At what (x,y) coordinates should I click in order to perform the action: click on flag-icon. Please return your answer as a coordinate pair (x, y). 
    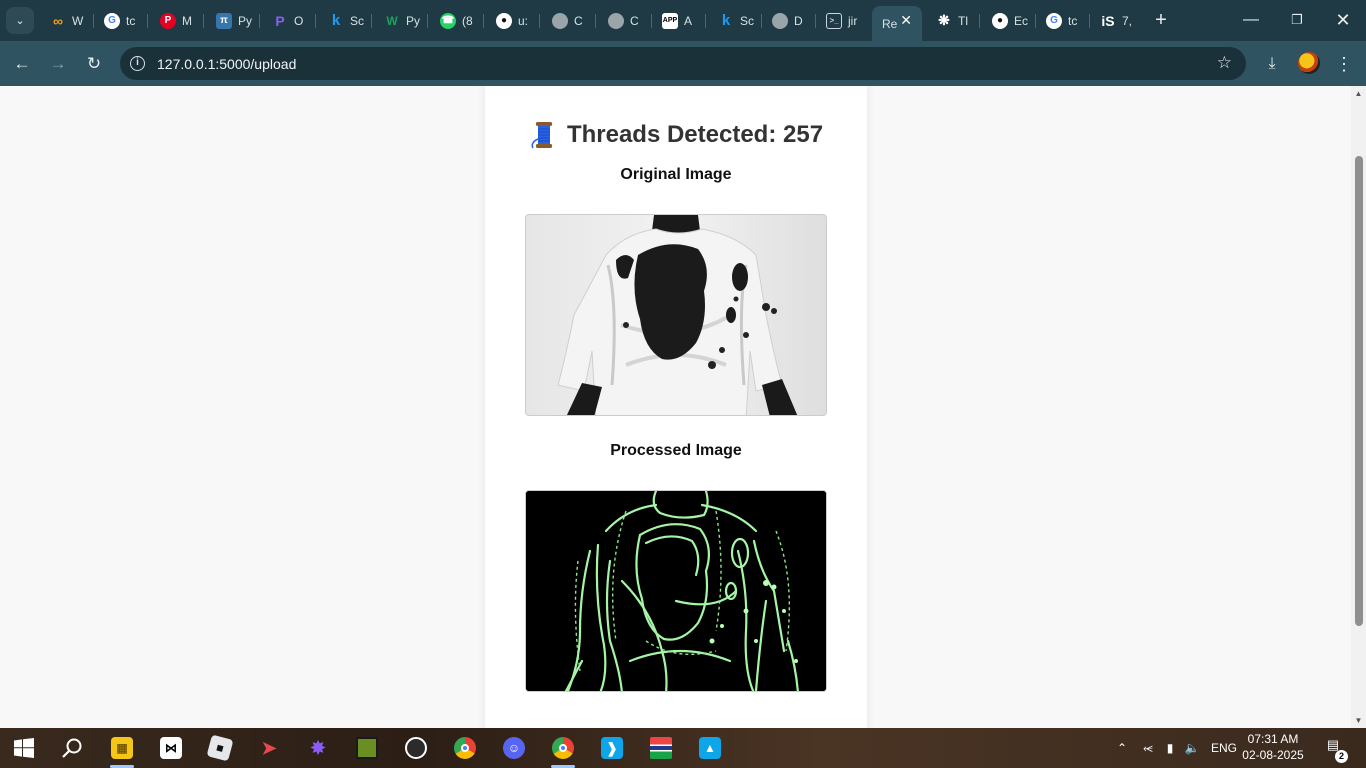
    Looking at the image, I should click on (661, 748).